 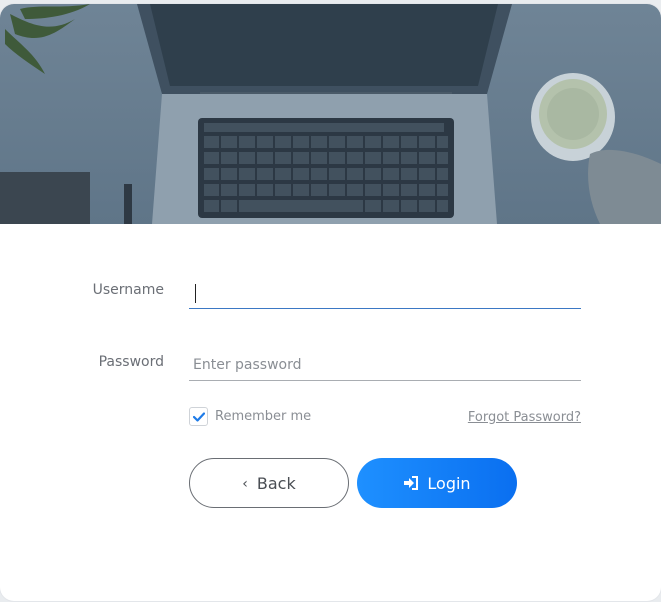 I want to click on text-caret, so click(x=195, y=293).